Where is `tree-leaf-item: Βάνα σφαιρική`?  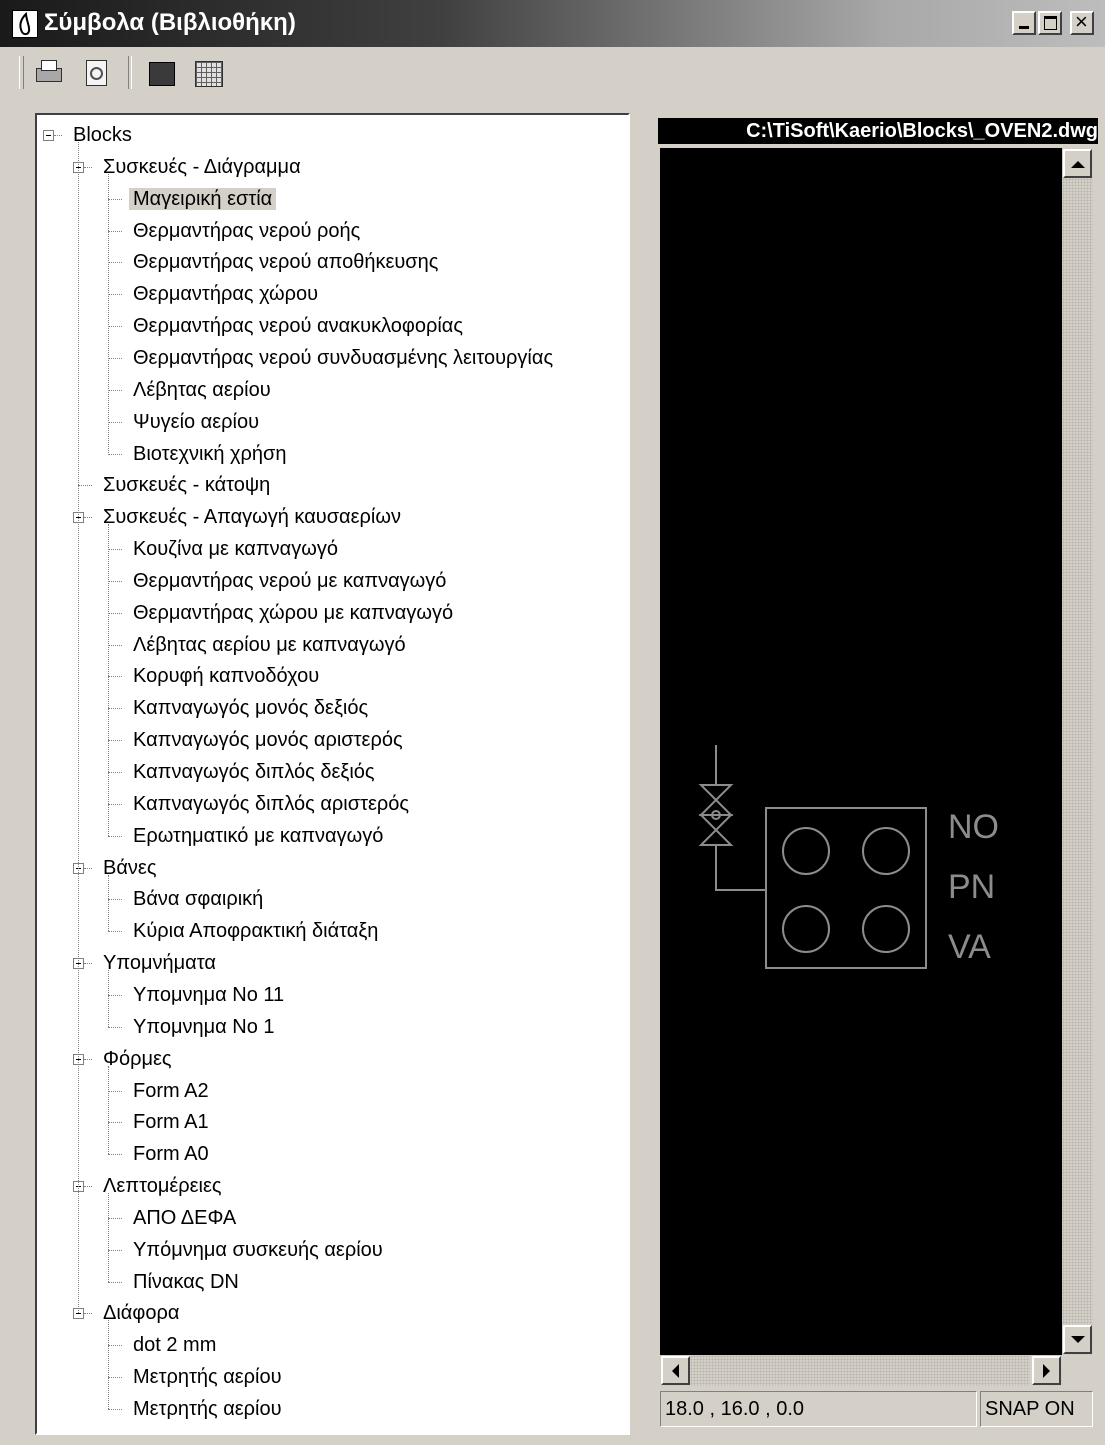
tree-leaf-item: Βάνα σφαιρική is located at coordinates (198, 899).